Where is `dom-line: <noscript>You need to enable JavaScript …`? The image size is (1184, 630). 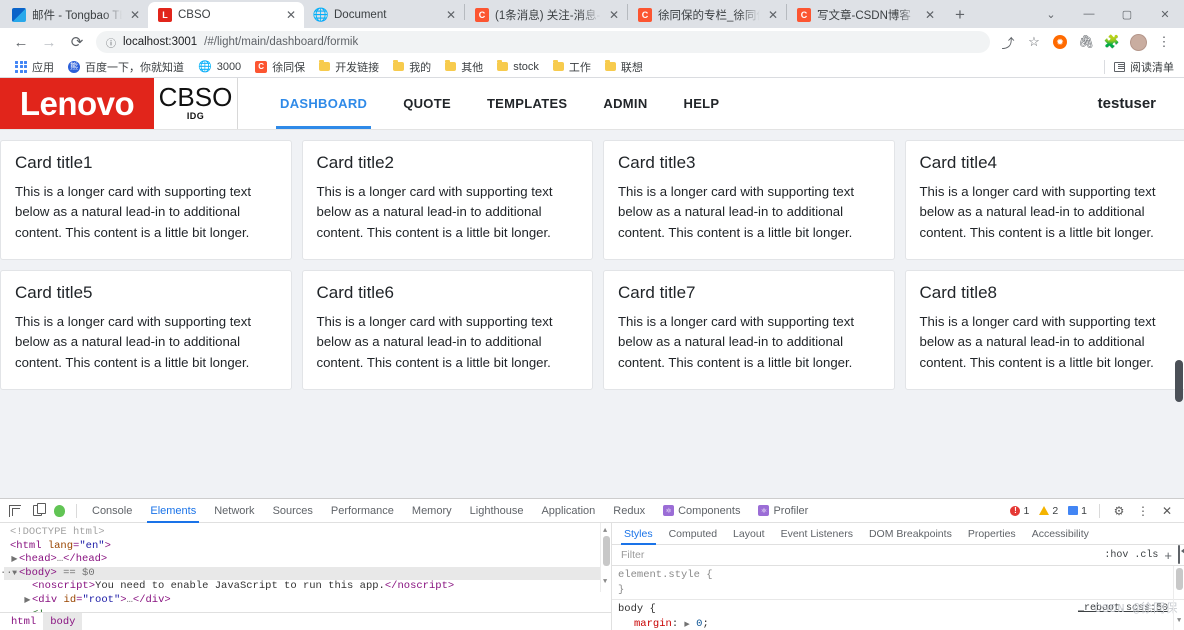
dom-line: <noscript>You need to enable JavaScript … is located at coordinates (307, 587).